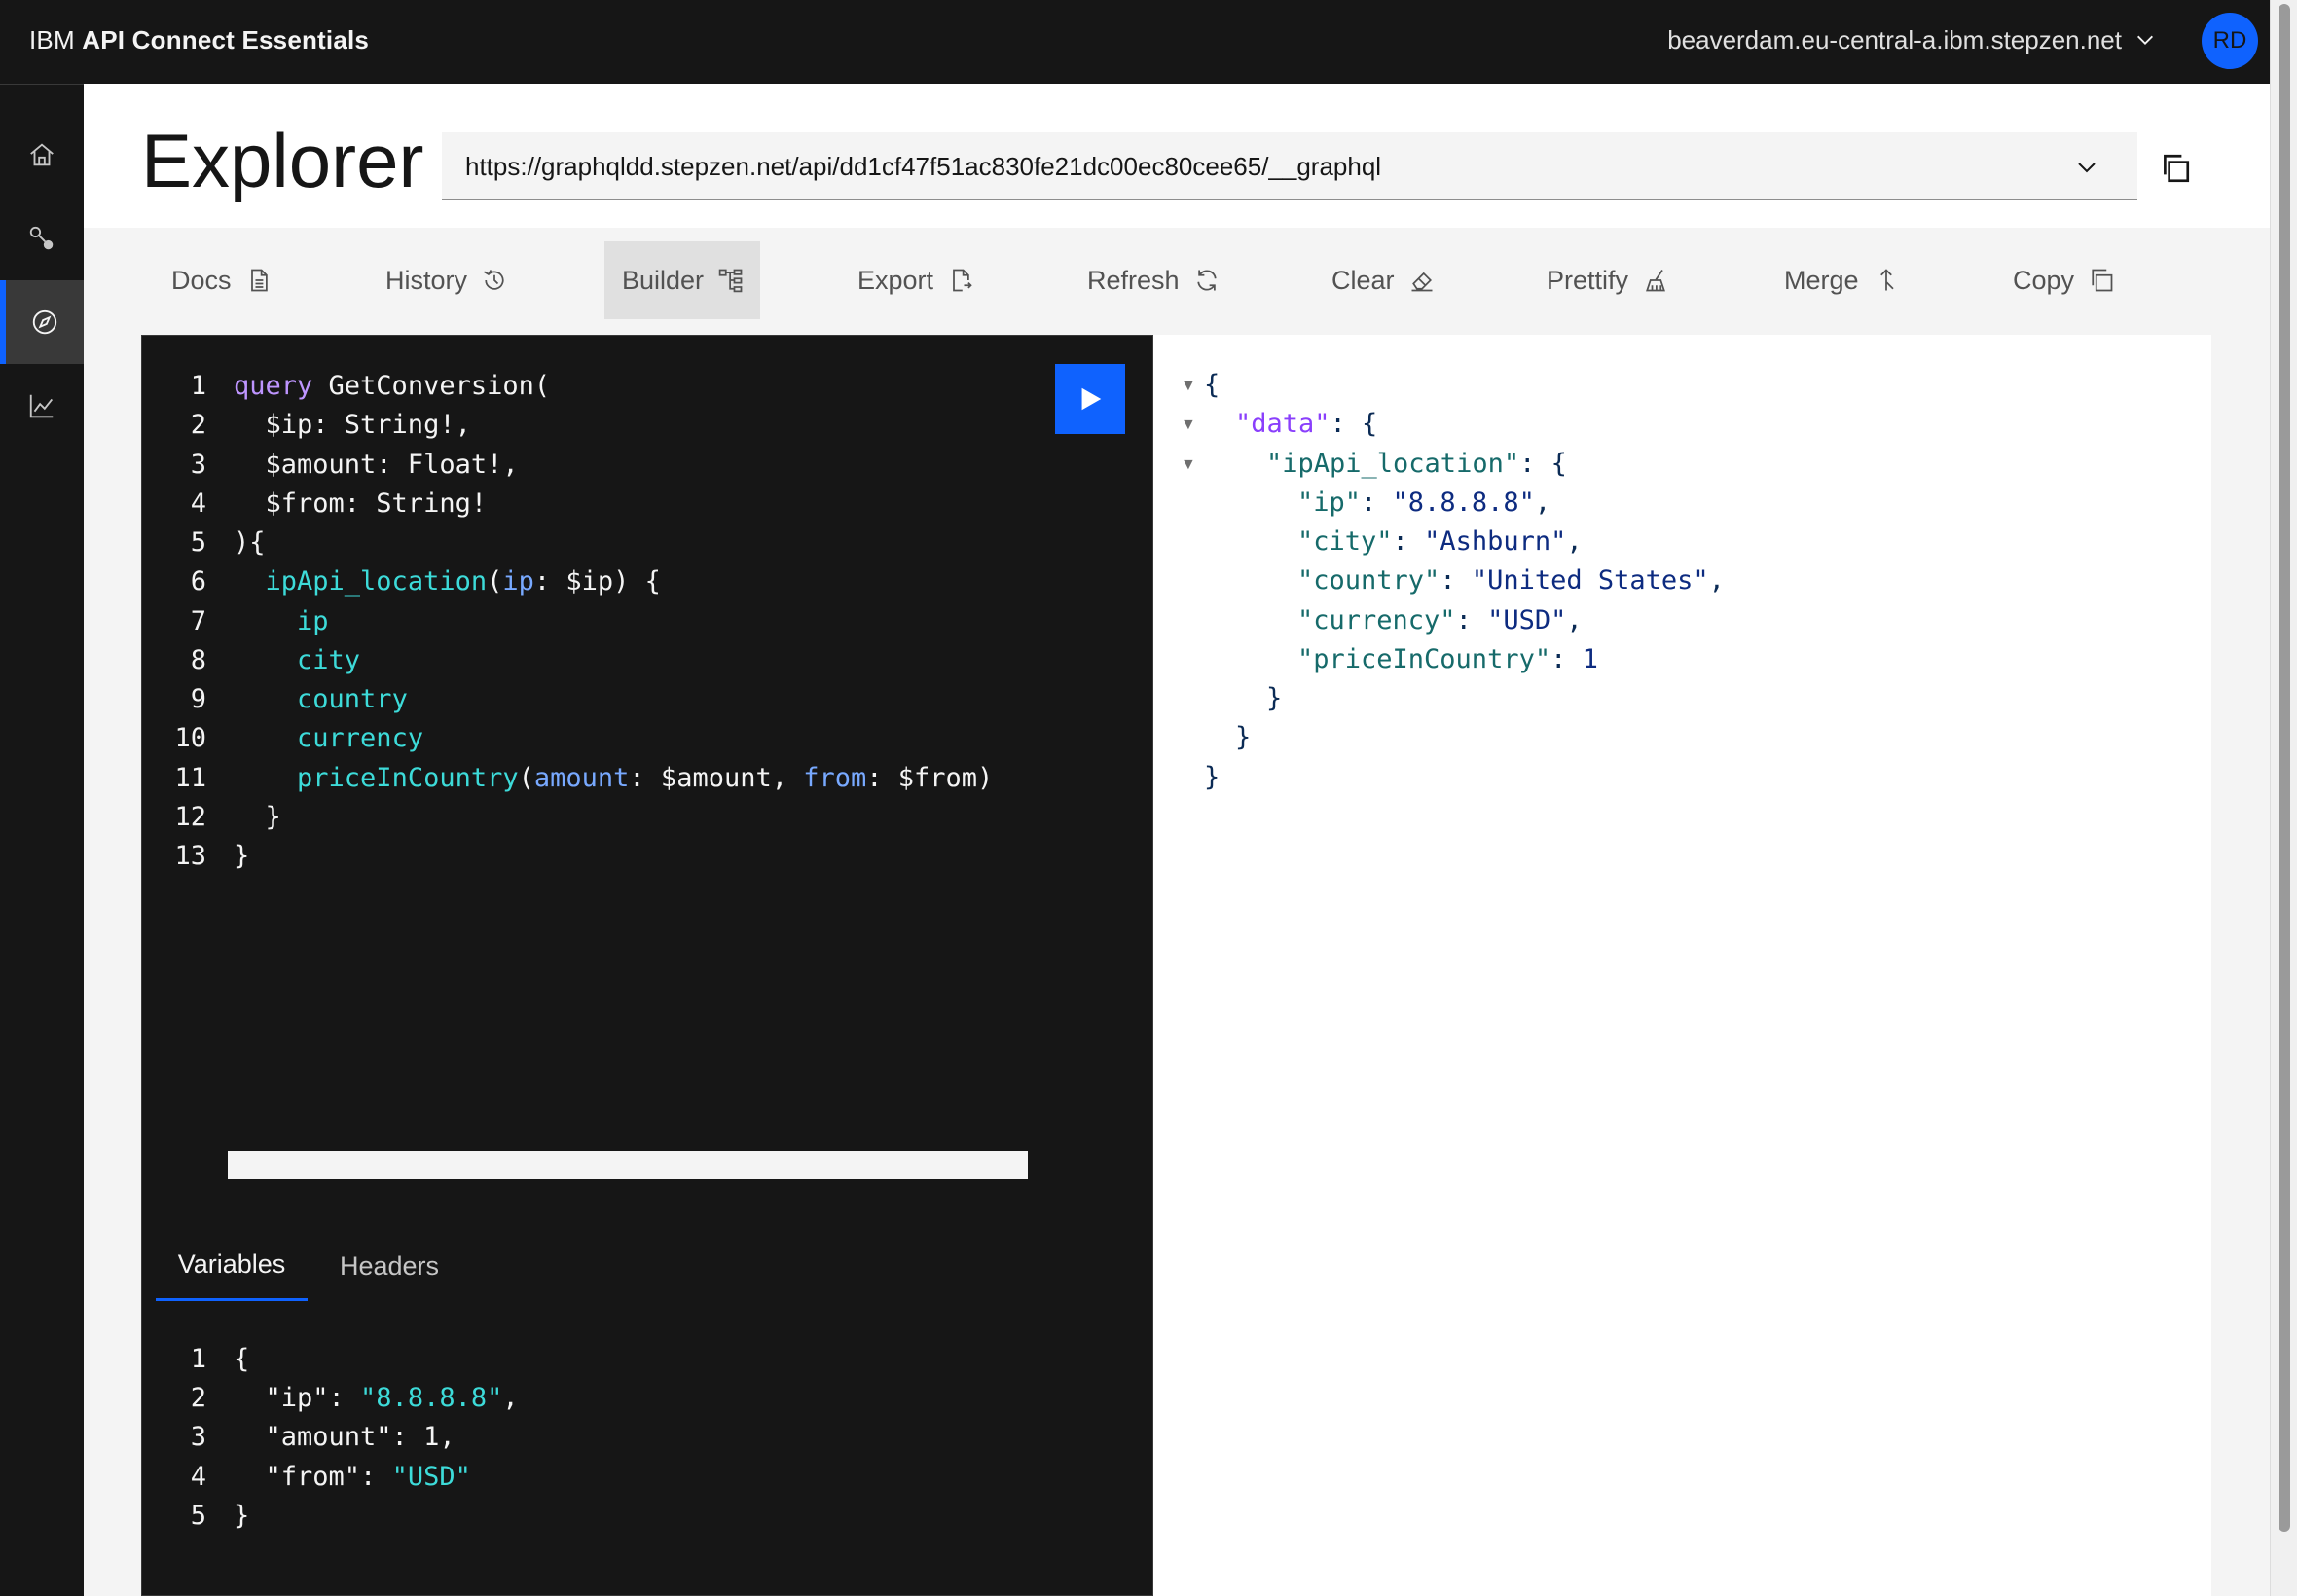  I want to click on export-label: Export, so click(895, 280).